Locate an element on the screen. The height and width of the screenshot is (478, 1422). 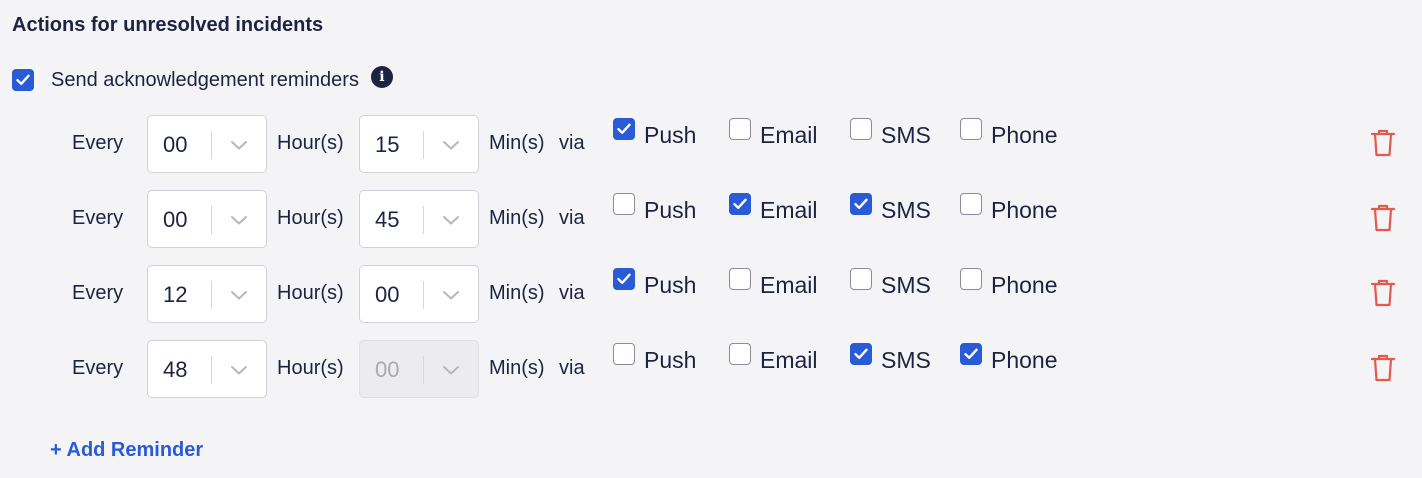
hours-select: 12 is located at coordinates (207, 294).